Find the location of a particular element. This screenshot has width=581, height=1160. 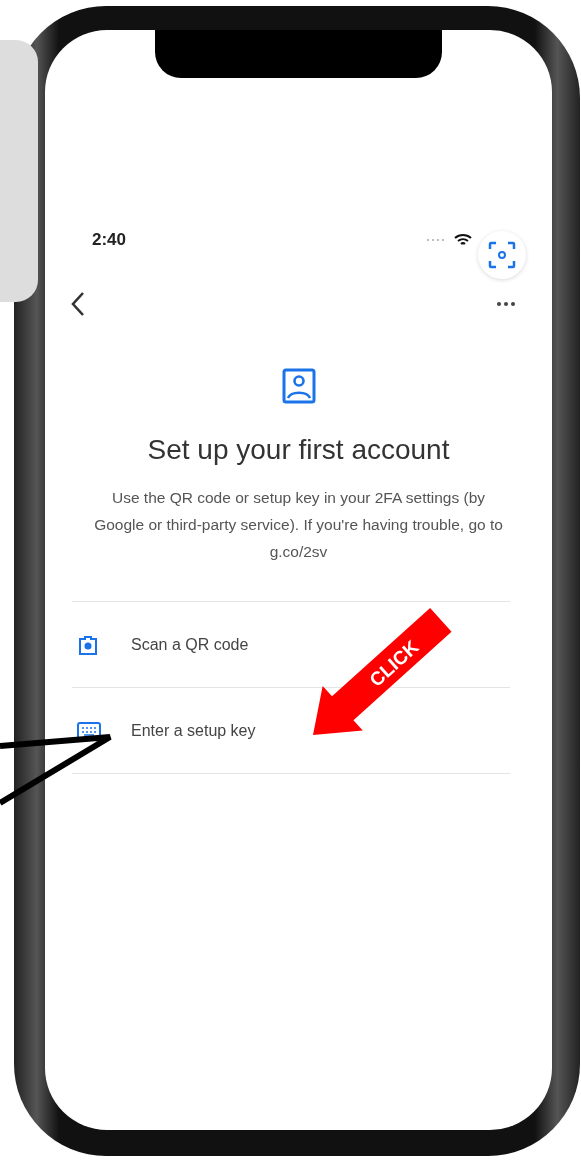

screen-title: Set up your first account is located at coordinates (298, 450).